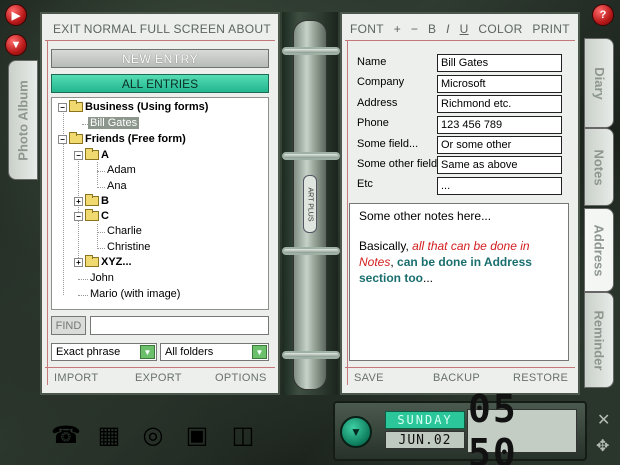  Describe the element at coordinates (23, 120) in the screenshot. I see `tab-photo-album: Photo Album` at that location.